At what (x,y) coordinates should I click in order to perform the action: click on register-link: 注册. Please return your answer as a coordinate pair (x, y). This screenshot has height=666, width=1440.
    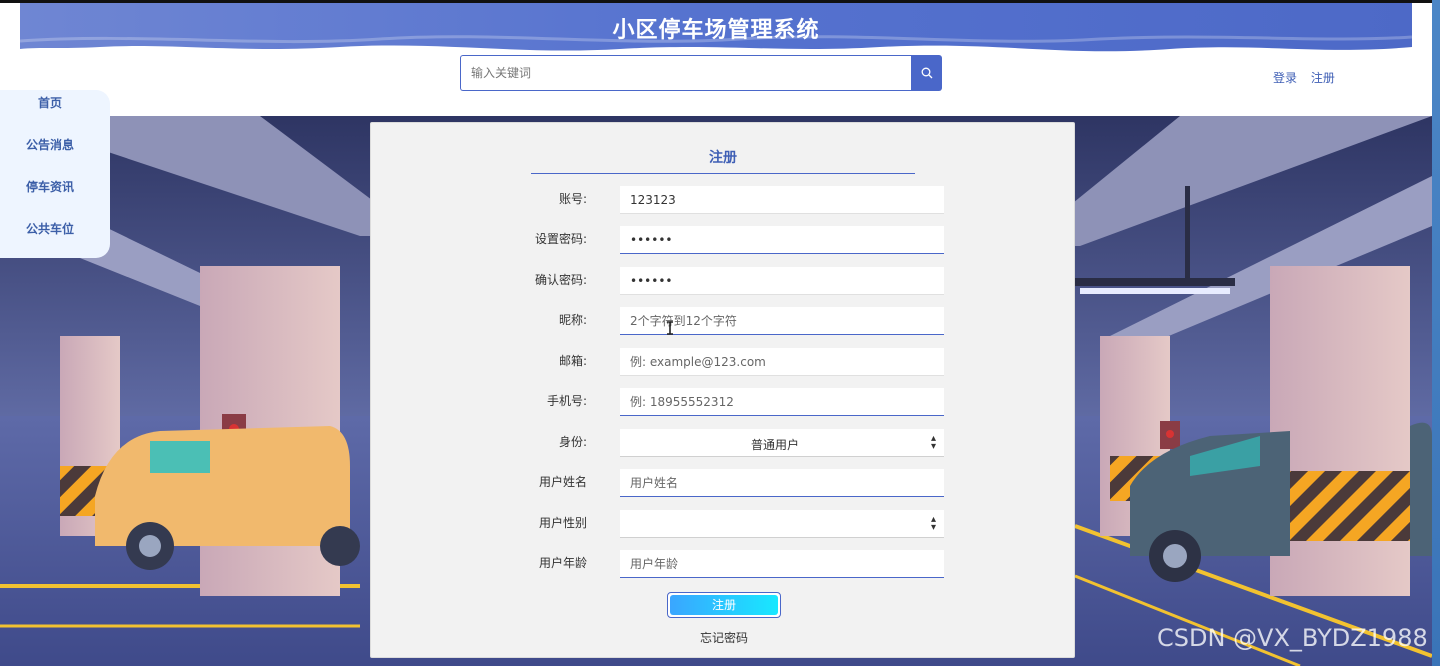
    Looking at the image, I should click on (1323, 78).